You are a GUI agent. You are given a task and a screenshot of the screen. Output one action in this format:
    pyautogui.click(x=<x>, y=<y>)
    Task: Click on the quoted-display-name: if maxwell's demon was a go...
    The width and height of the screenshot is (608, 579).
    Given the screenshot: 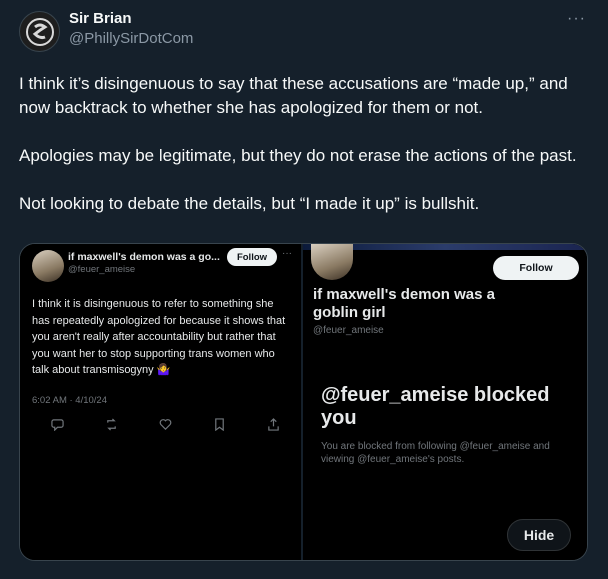 What is the action you would take?
    pyautogui.click(x=144, y=257)
    